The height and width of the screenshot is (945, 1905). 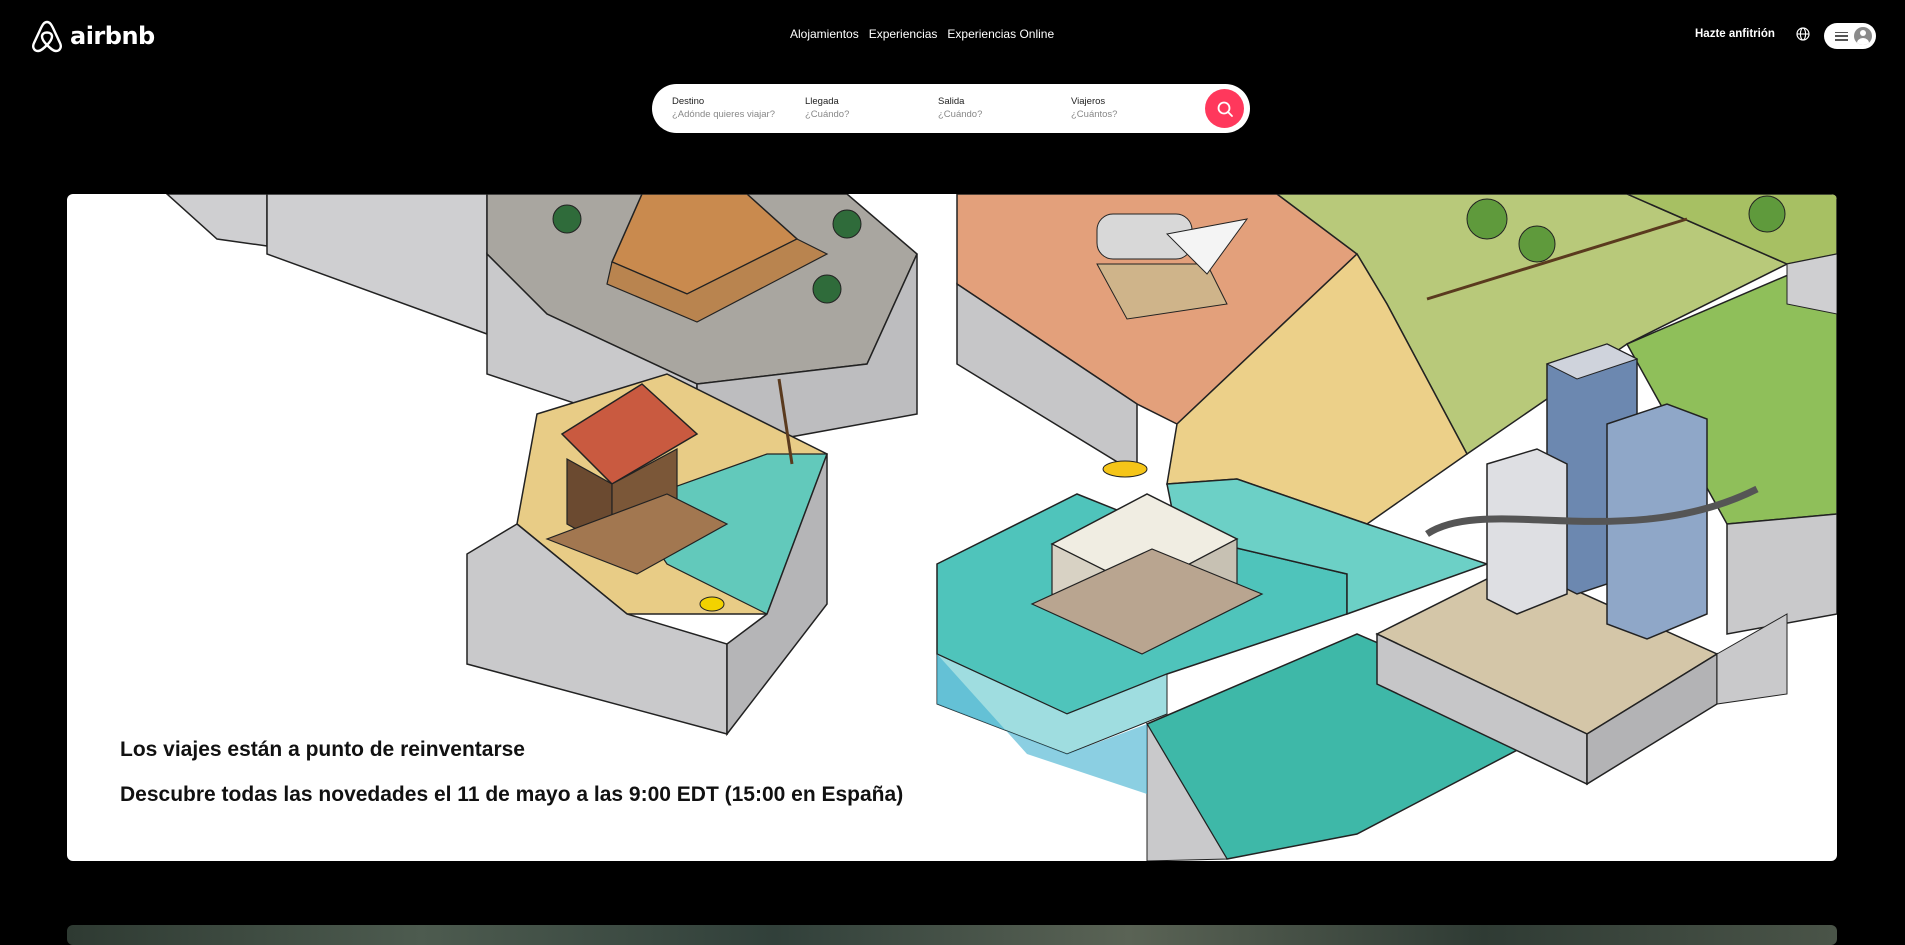 What do you see at coordinates (903, 34) in the screenshot?
I see `nav-experiencias: Experiencias` at bounding box center [903, 34].